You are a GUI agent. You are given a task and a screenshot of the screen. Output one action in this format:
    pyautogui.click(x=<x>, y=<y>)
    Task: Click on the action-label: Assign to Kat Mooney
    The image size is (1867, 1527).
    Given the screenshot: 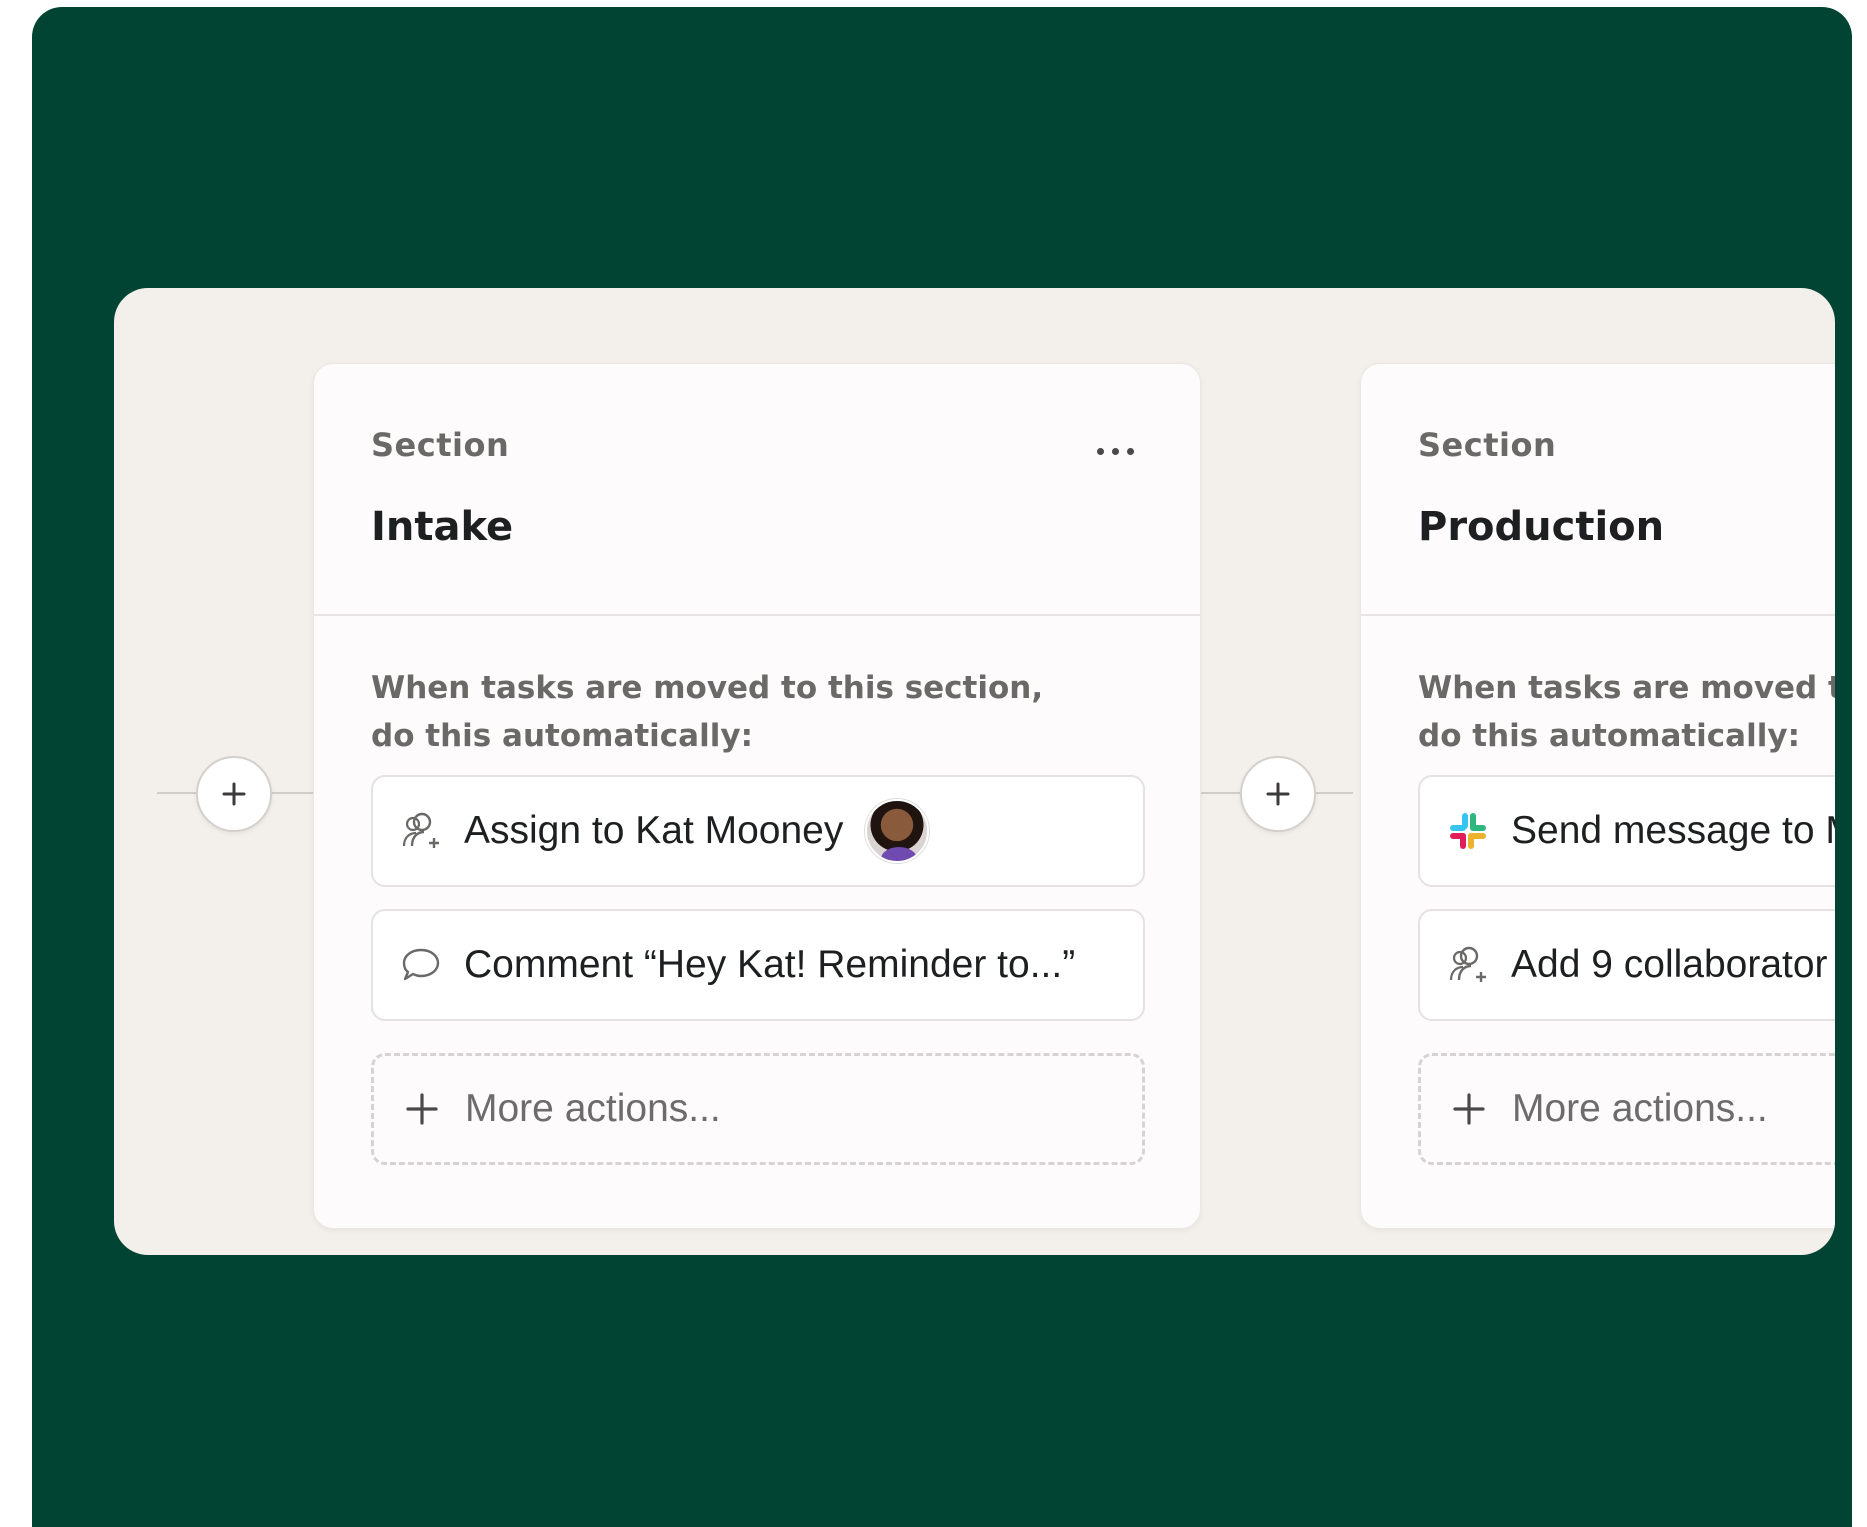 What is the action you would take?
    pyautogui.click(x=654, y=830)
    